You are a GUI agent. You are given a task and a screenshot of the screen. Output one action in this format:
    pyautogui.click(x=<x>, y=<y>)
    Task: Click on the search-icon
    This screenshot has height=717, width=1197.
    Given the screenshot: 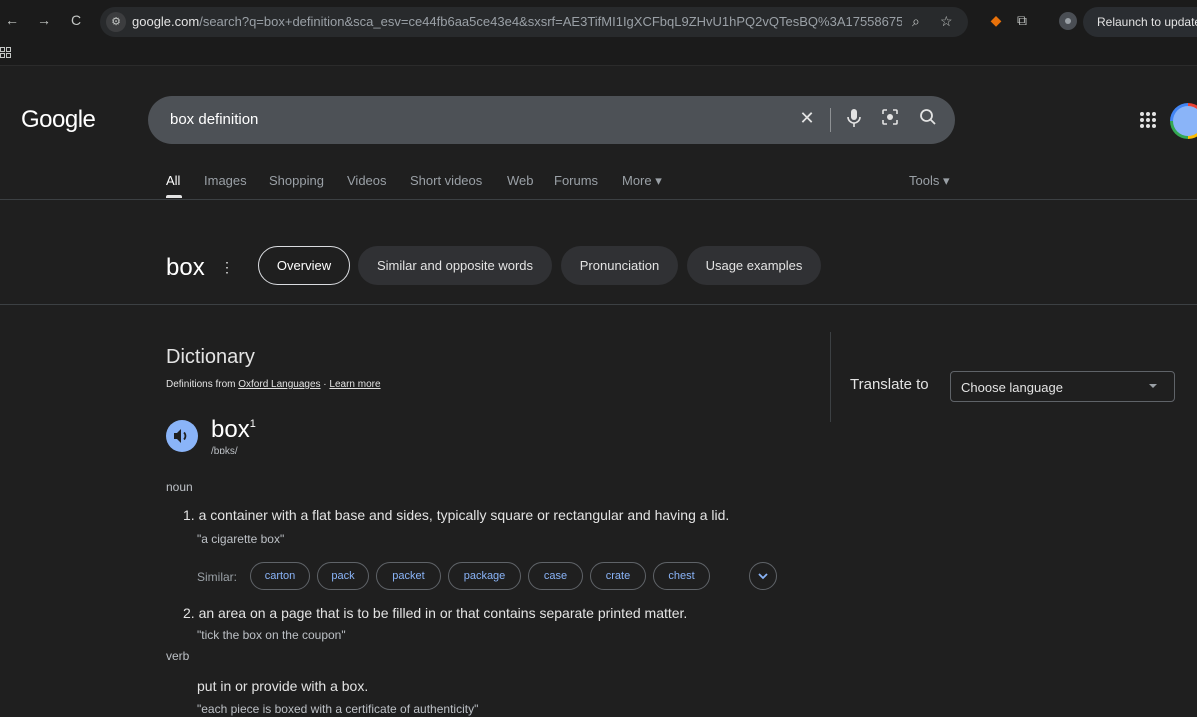 What is the action you would take?
    pyautogui.click(x=928, y=119)
    